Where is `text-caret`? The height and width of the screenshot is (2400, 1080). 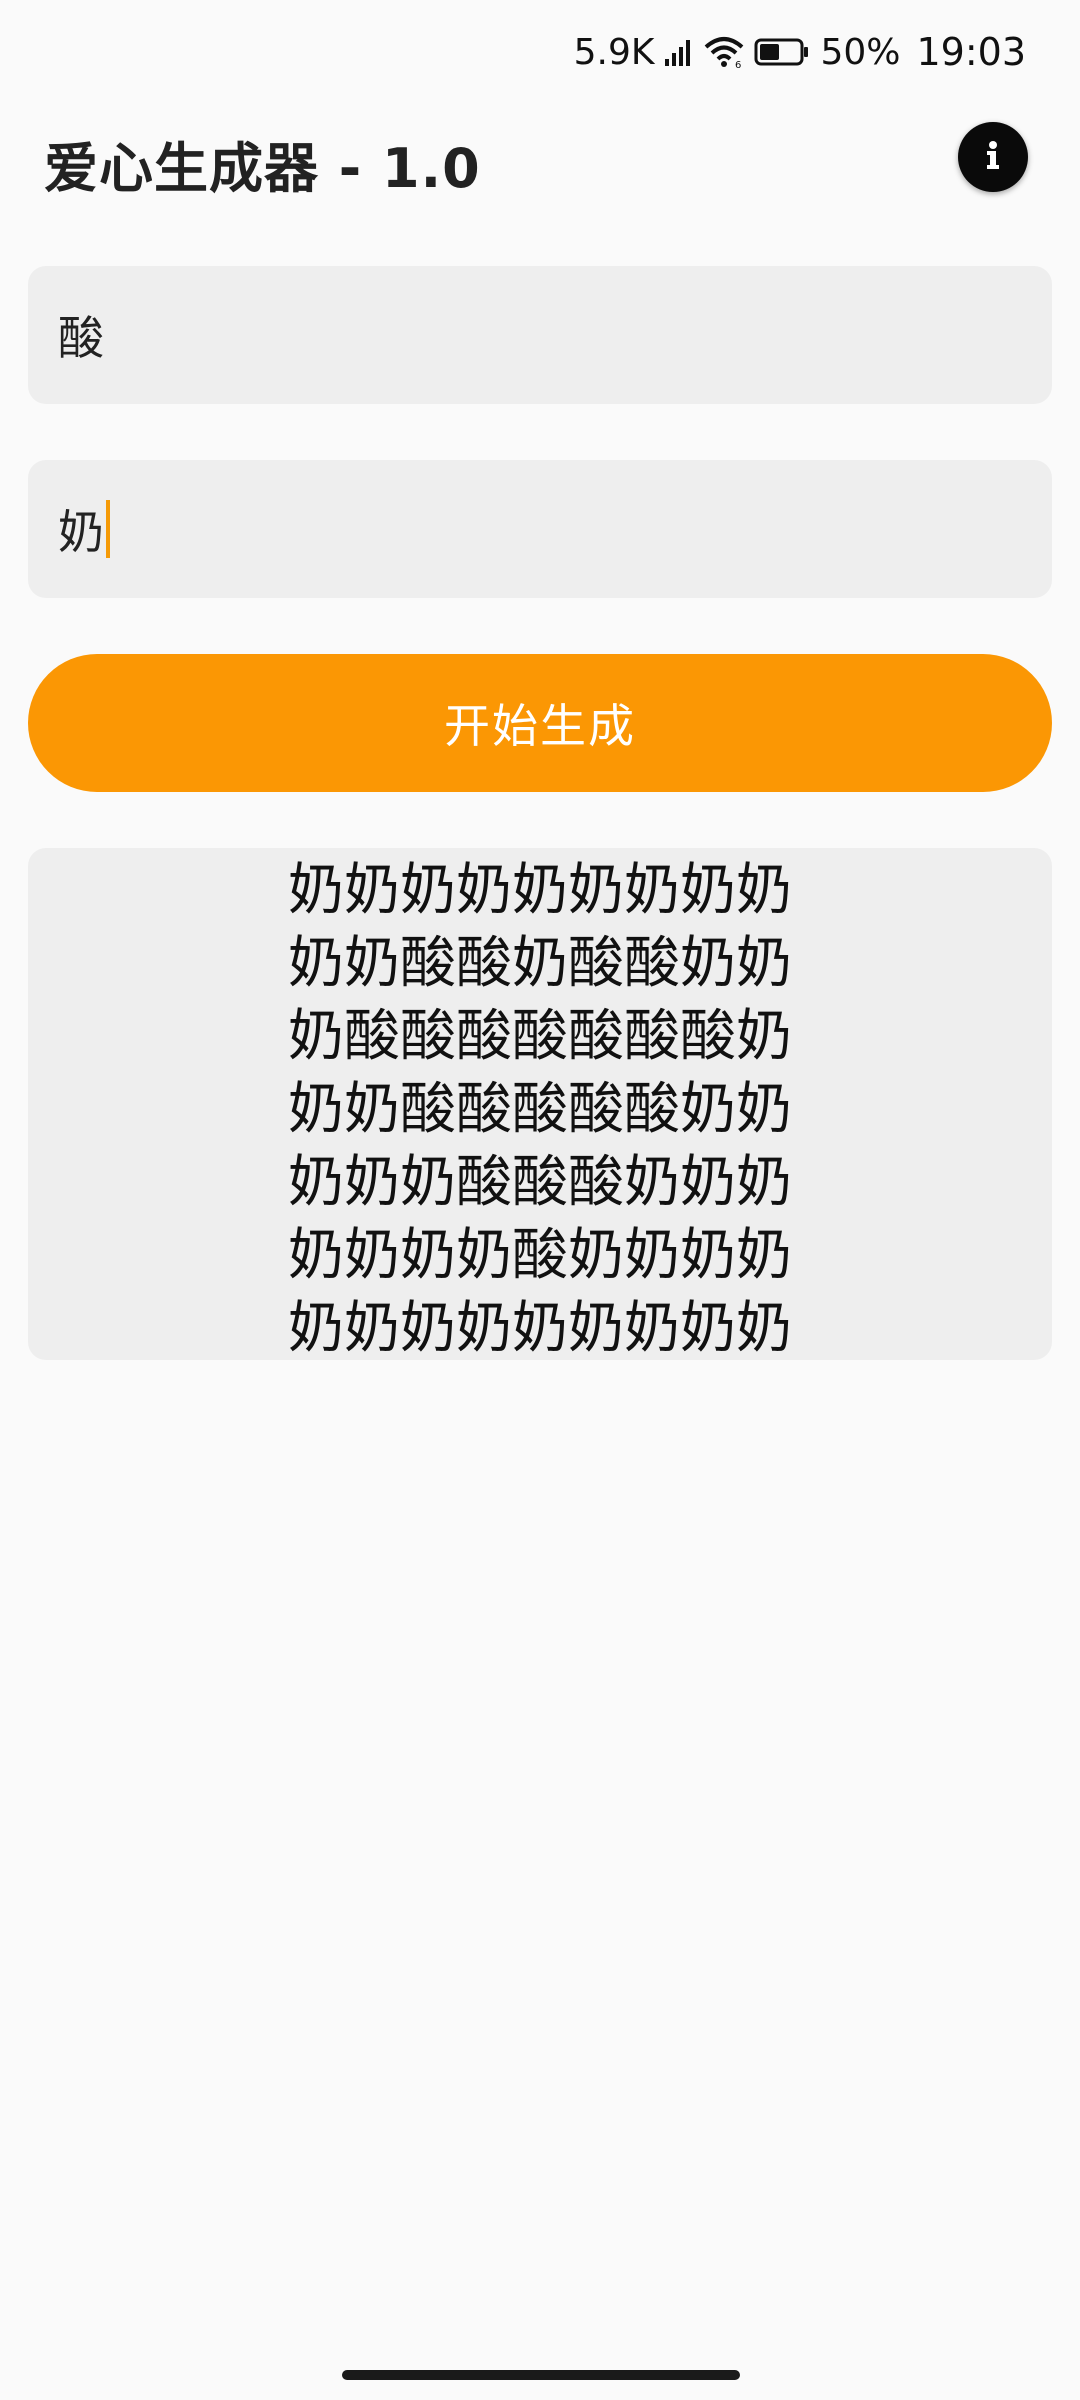
text-caret is located at coordinates (108, 529).